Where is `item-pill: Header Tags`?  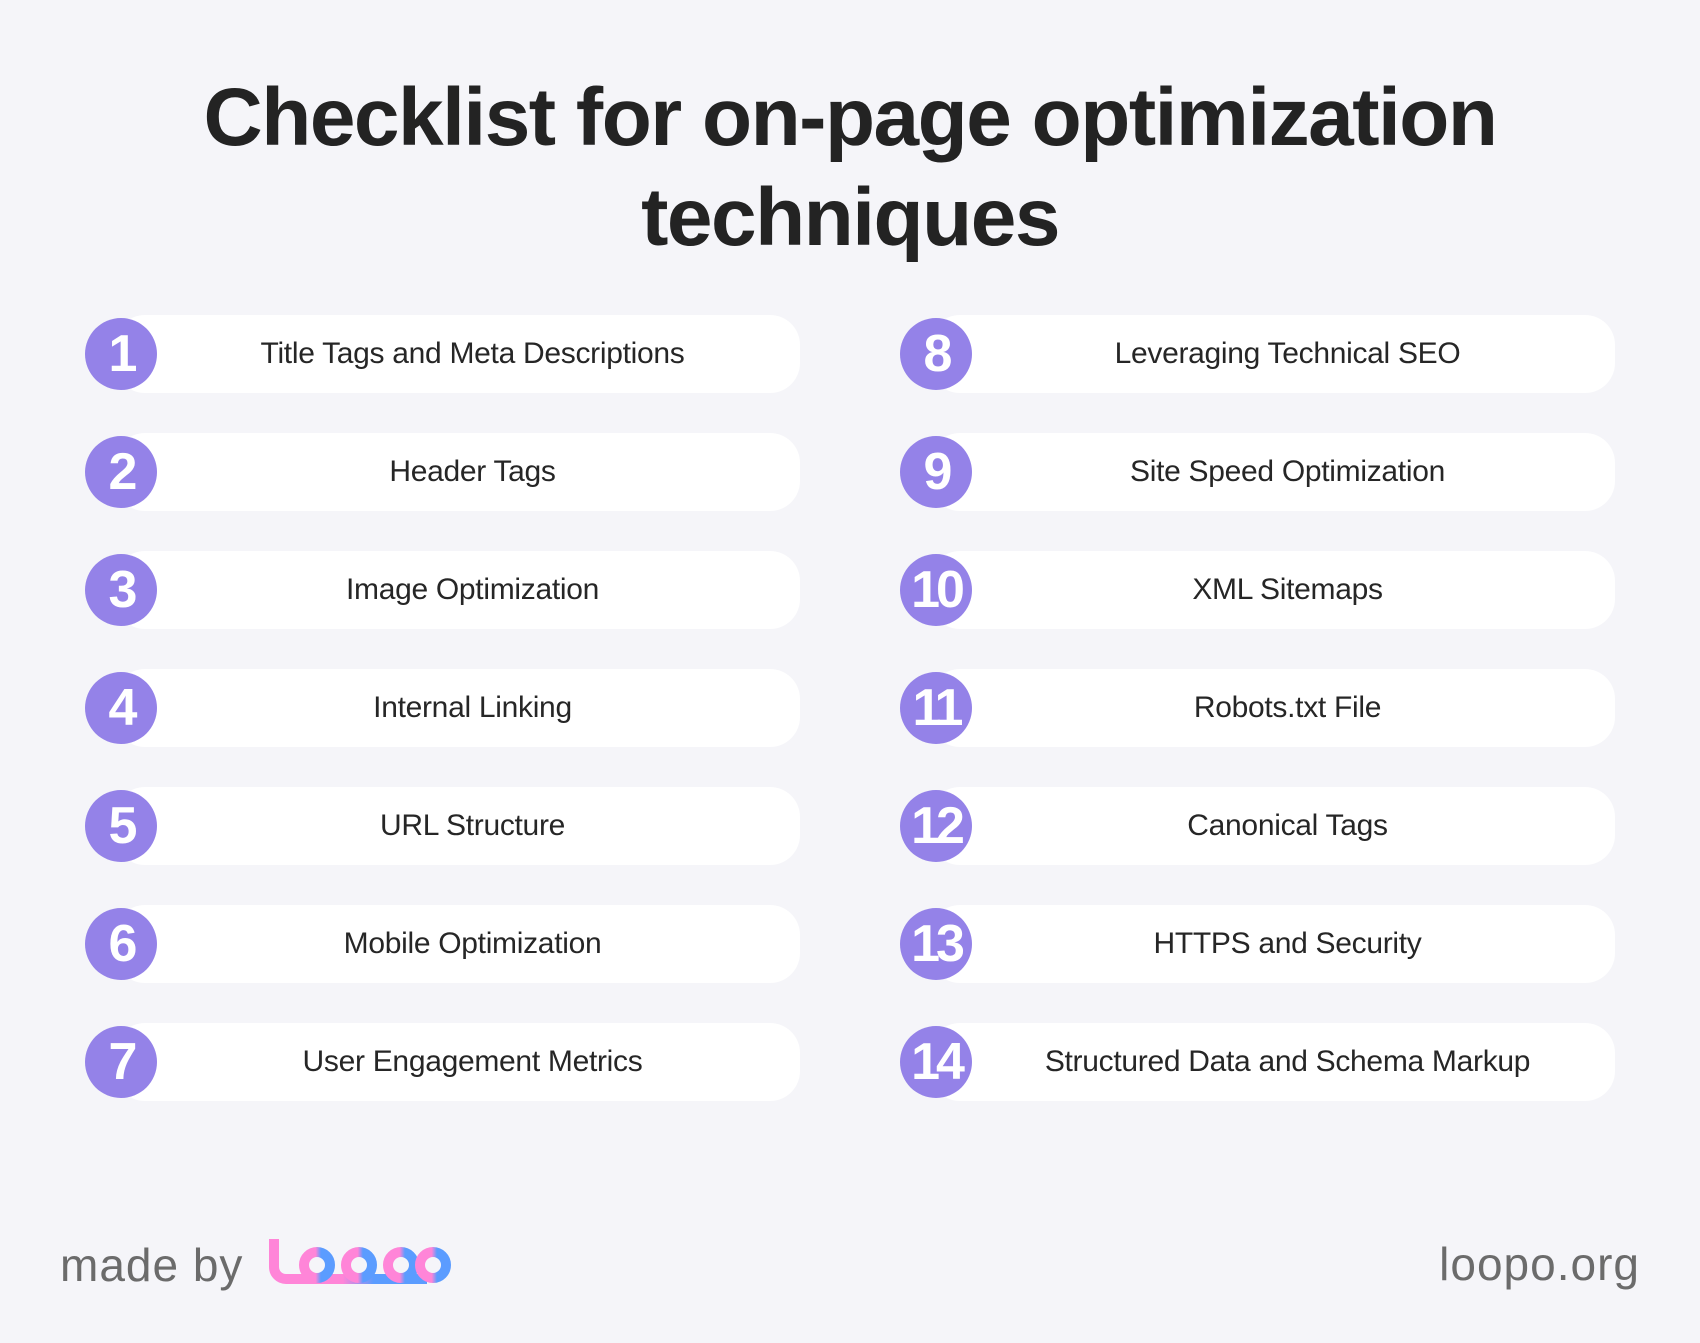 item-pill: Header Tags is located at coordinates (457, 472).